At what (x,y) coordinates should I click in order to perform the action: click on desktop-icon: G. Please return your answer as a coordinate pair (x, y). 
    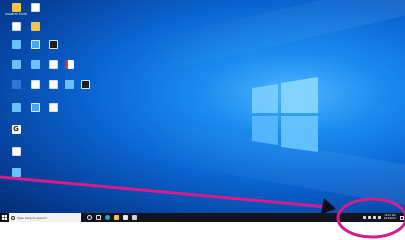
    Looking at the image, I should click on (16, 130).